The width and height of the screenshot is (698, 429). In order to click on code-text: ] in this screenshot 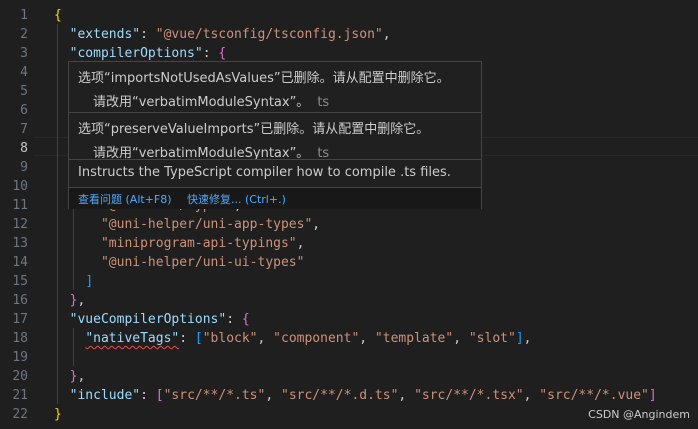, I will do `click(89, 281)`.